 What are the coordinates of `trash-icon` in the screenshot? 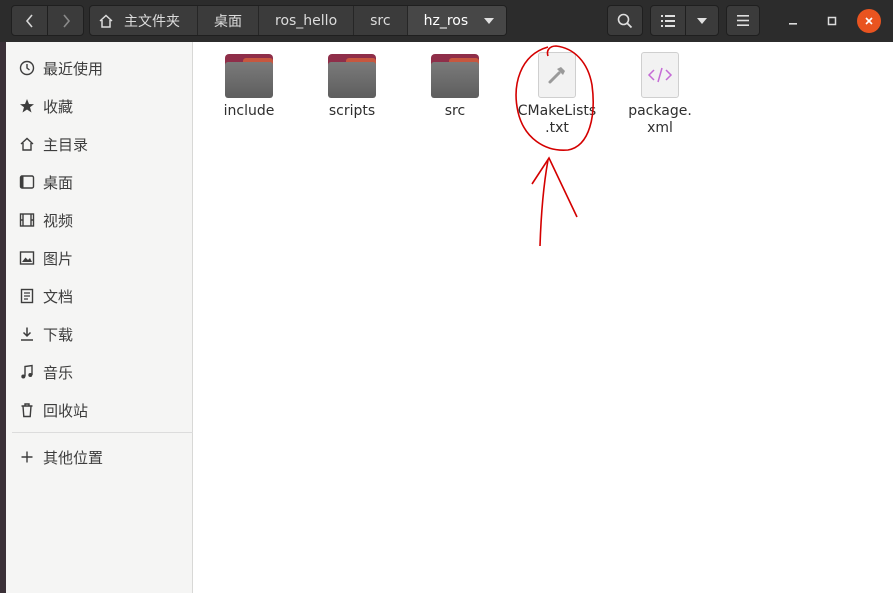 It's located at (27, 410).